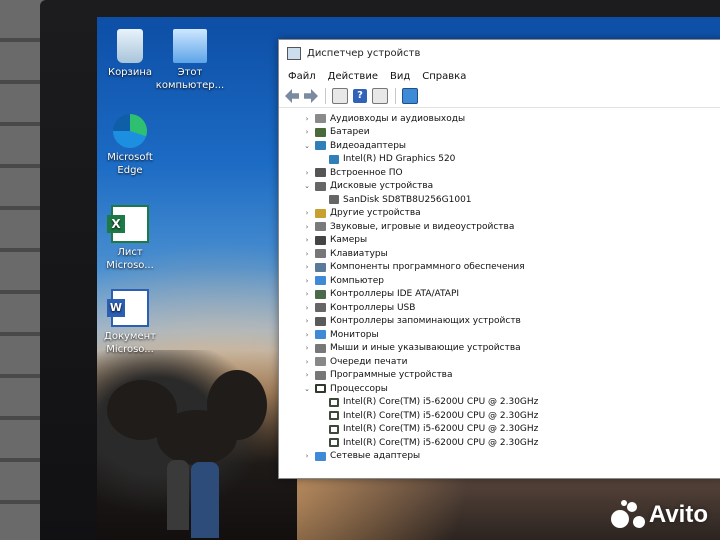 The width and height of the screenshot is (720, 540). Describe the element at coordinates (499, 187) in the screenshot. I see `device-category: ⌄ Дисковые устройства` at that location.